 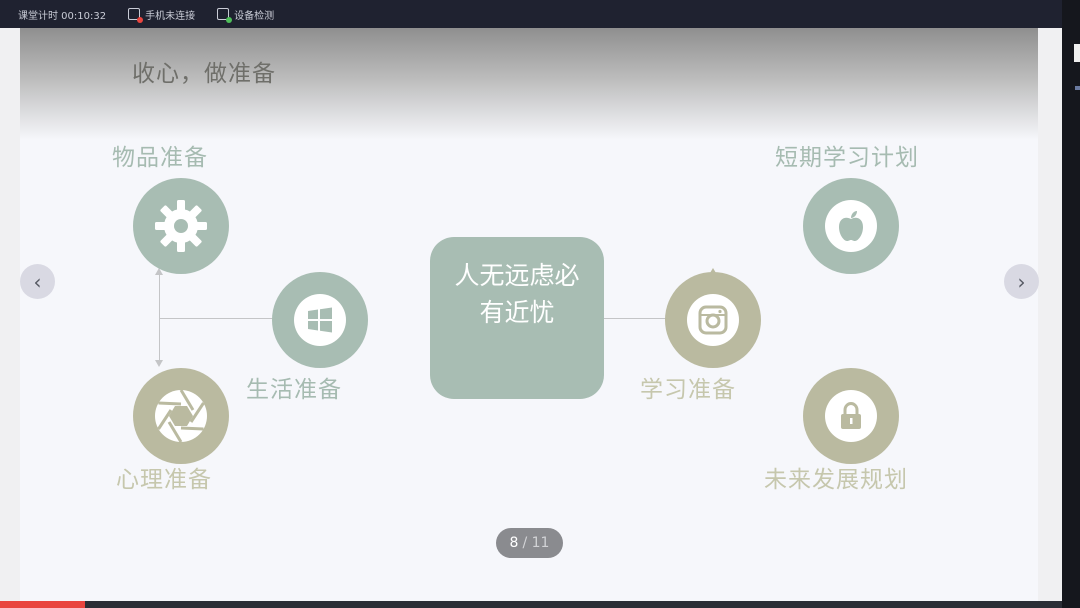 I want to click on lock-icon-holder, so click(x=851, y=416).